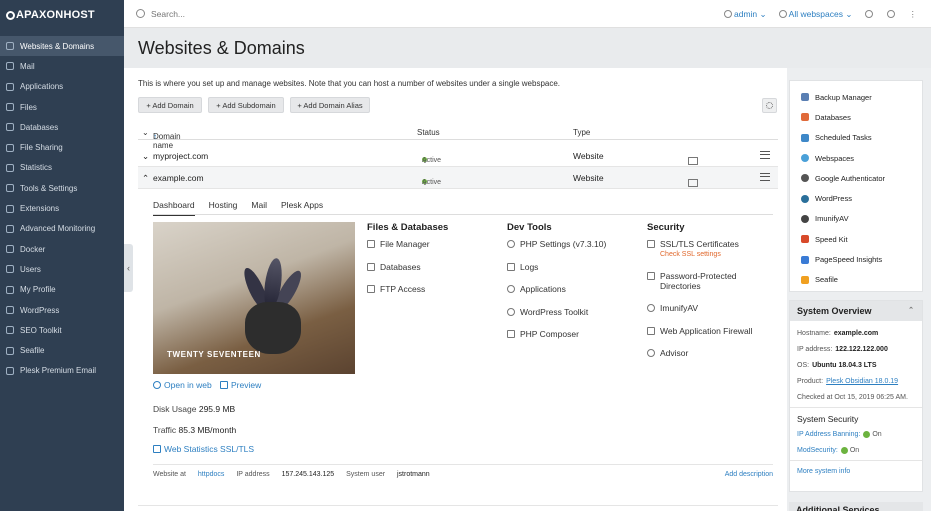  I want to click on tool-google-authenticator: Google Authenticator, so click(861, 178).